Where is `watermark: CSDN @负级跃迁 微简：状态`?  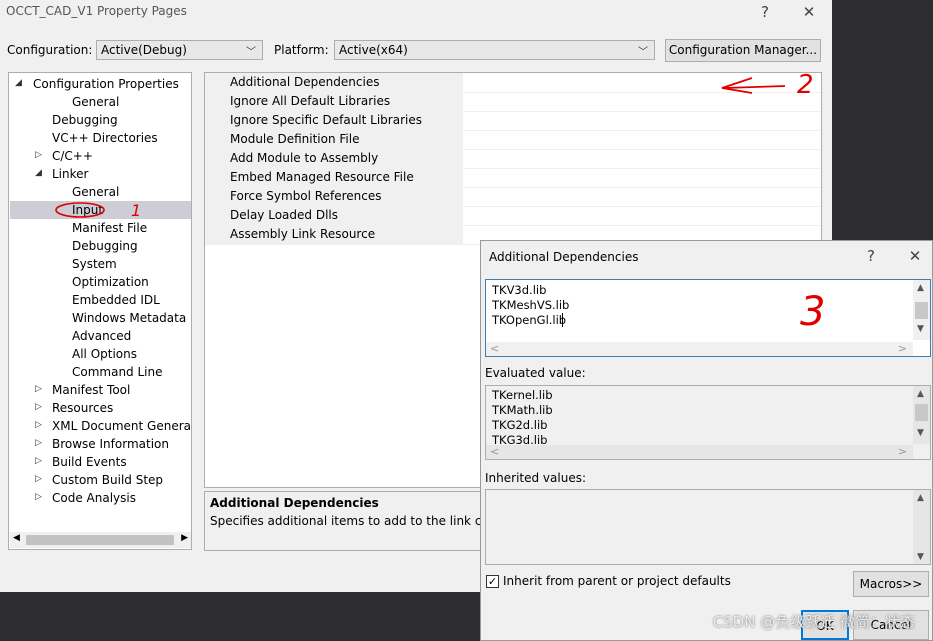 watermark: CSDN @负级跃迁 微简：状态 is located at coordinates (813, 622).